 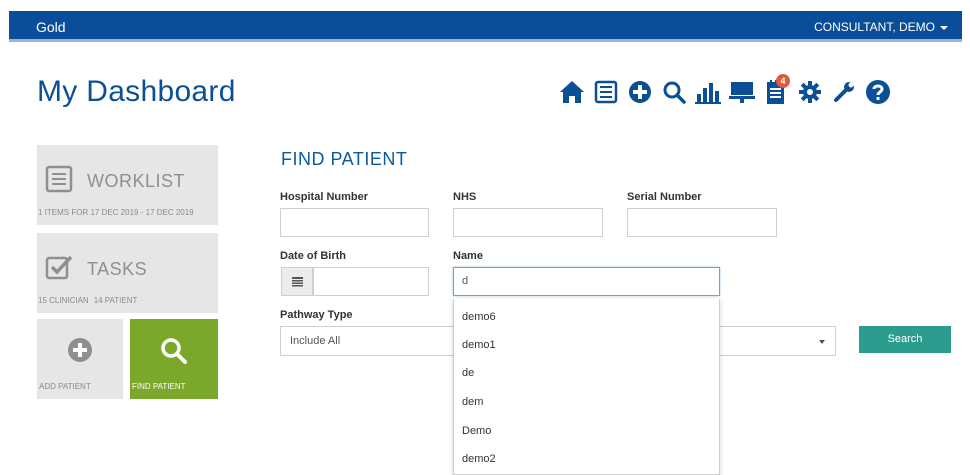 What do you see at coordinates (116, 212) in the screenshot?
I see `worklist-subtitle: 1 ITEMS FOR 17 DEC 2019 - 17 DEC 2019` at bounding box center [116, 212].